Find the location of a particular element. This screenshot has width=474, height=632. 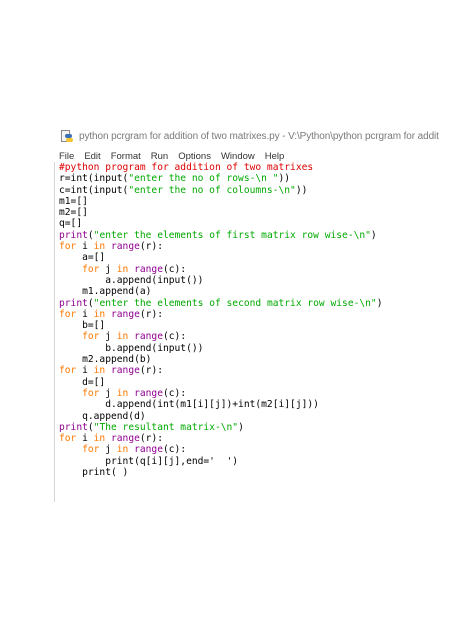

code-token: a=[] is located at coordinates (82, 258).